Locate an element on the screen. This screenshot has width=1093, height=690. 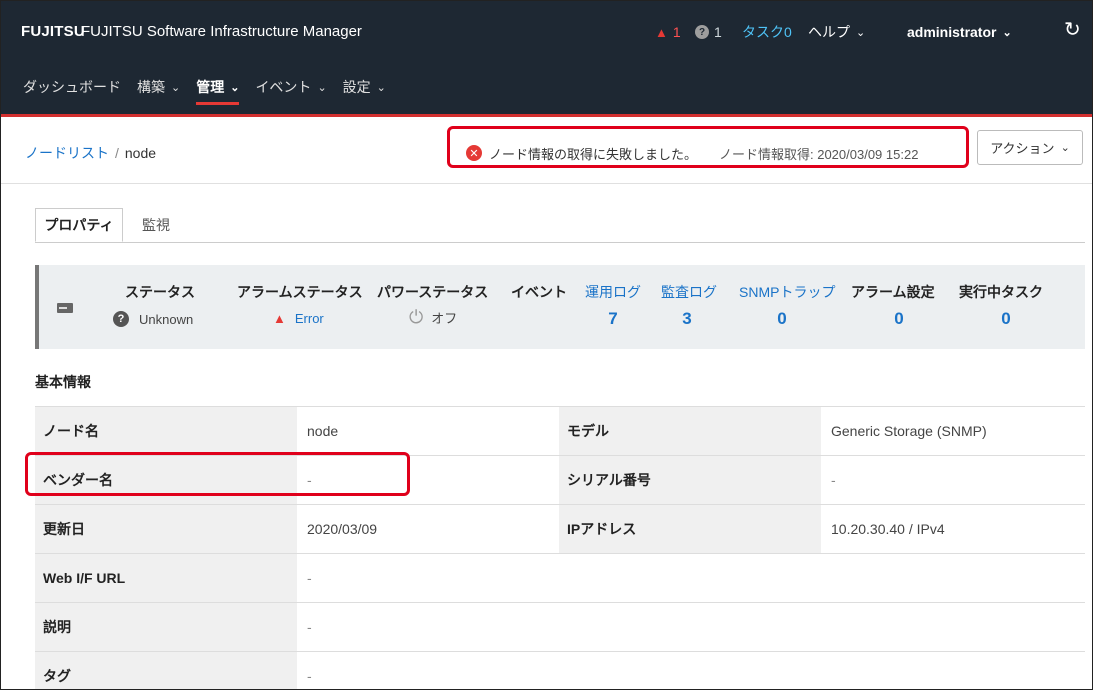
op-log-count: 7 is located at coordinates (613, 319).